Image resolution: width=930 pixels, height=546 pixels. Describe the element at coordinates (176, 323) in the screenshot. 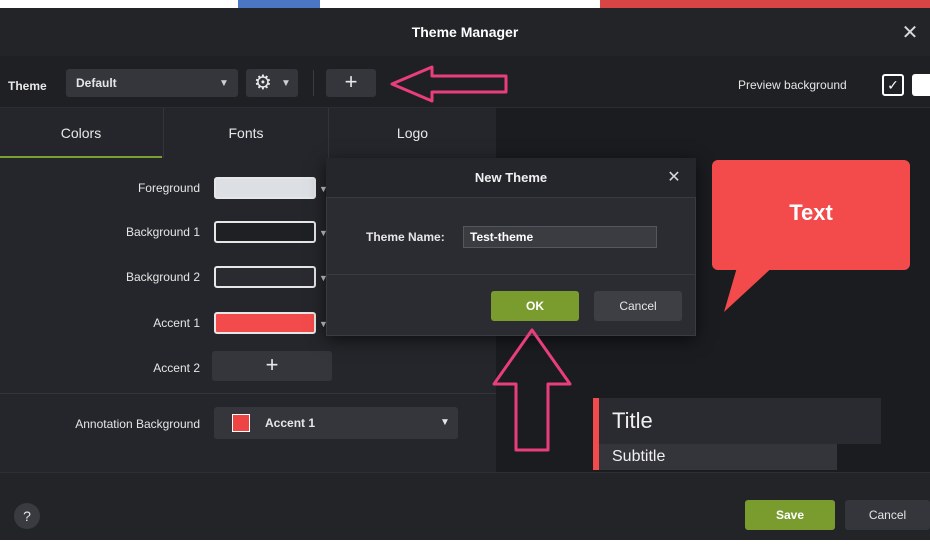

I see `accent-1-label: Accent 1` at that location.